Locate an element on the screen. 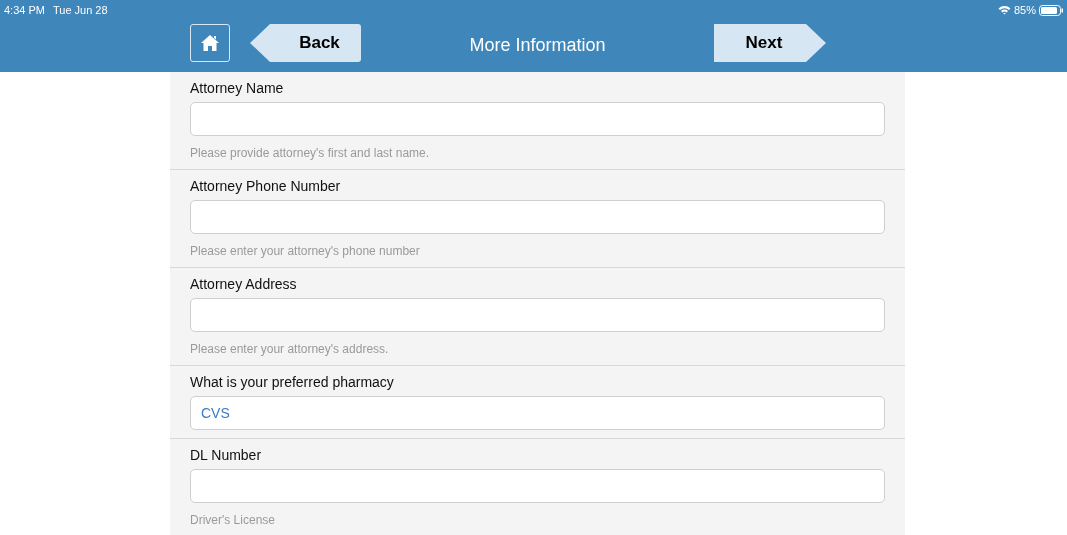 The image size is (1067, 535). field-hint: Please provide attorney's first and last name. is located at coordinates (310, 153).